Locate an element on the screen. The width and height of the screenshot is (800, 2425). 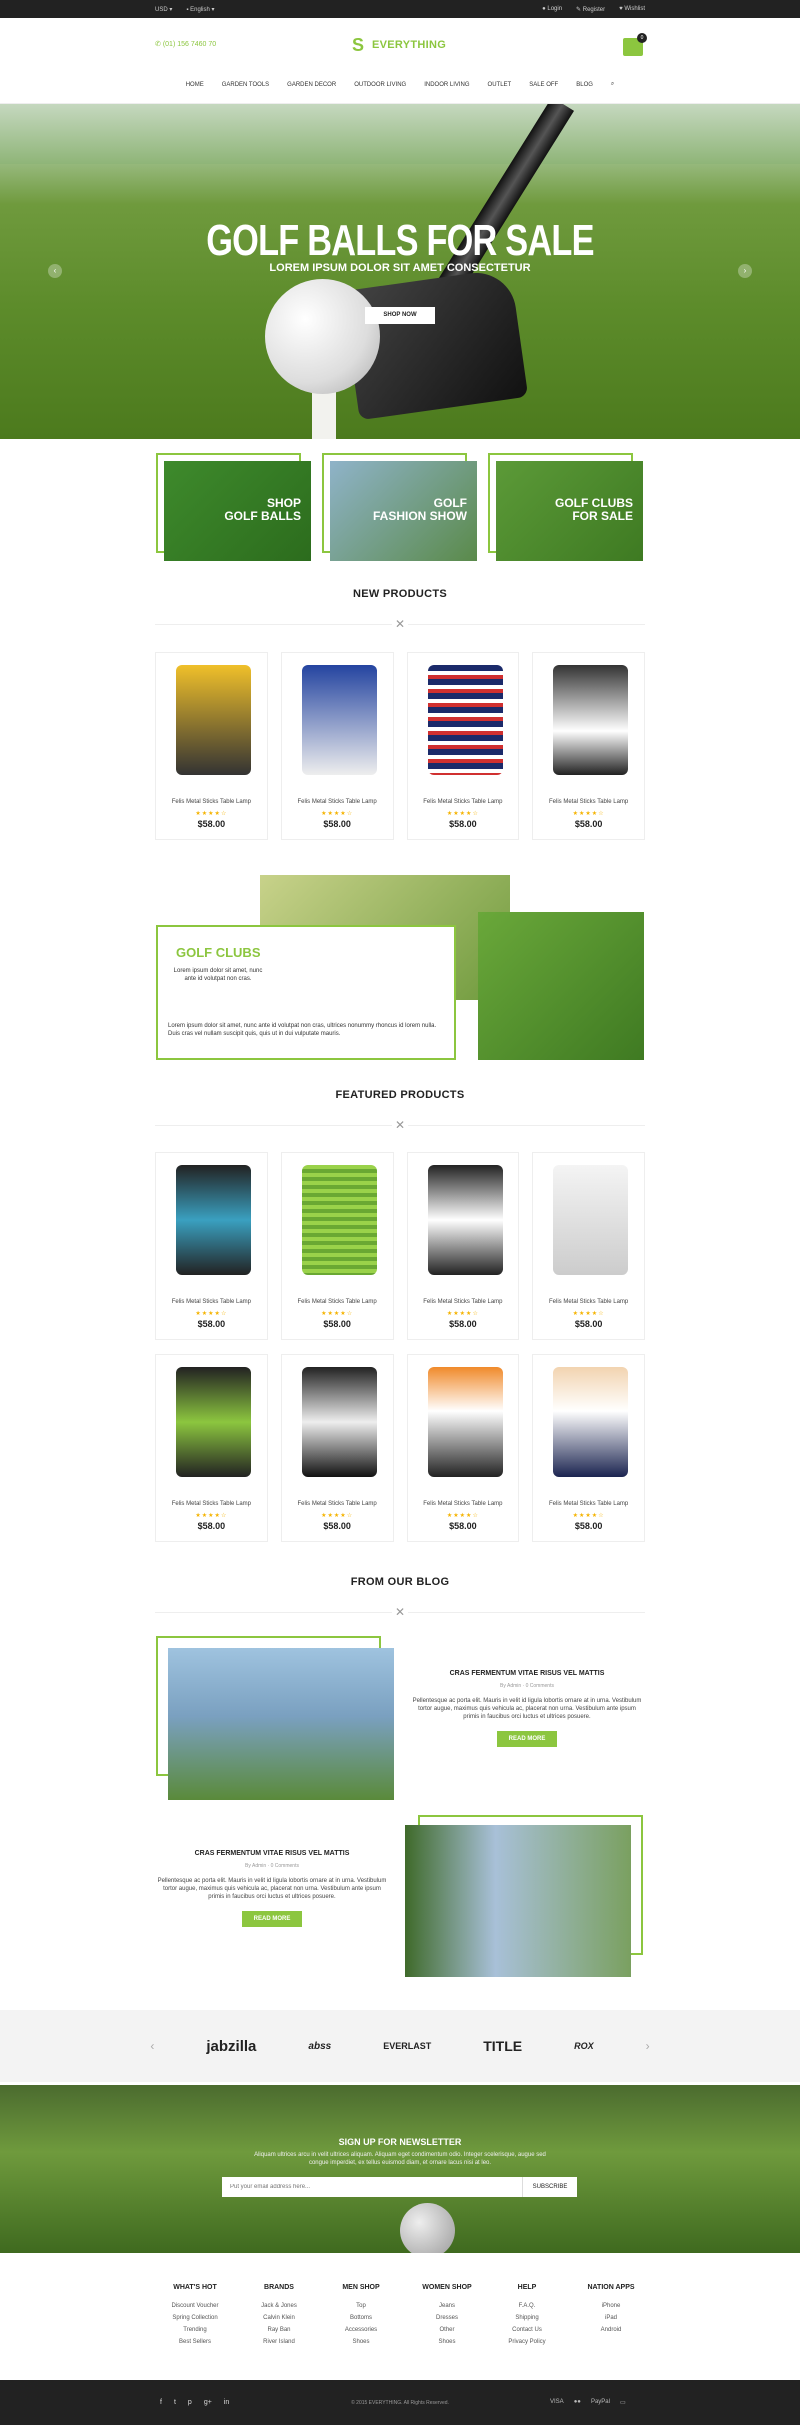
login-link: ● Login is located at coordinates (552, 9).